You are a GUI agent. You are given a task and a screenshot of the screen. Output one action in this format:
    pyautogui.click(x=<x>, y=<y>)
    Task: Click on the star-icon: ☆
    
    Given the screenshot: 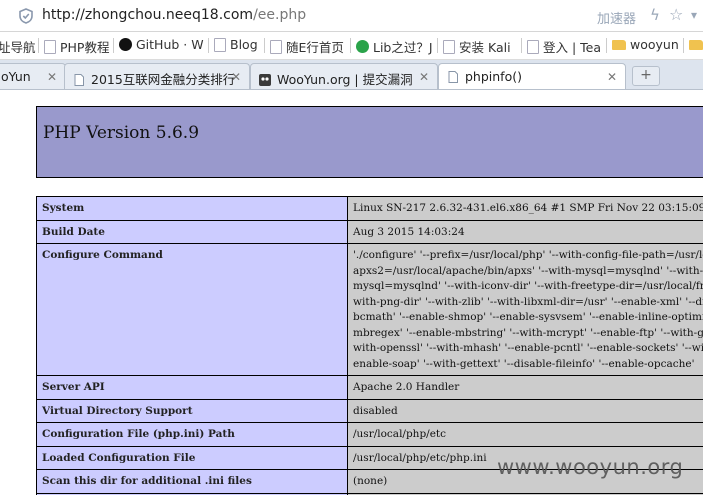 What is the action you would take?
    pyautogui.click(x=676, y=14)
    